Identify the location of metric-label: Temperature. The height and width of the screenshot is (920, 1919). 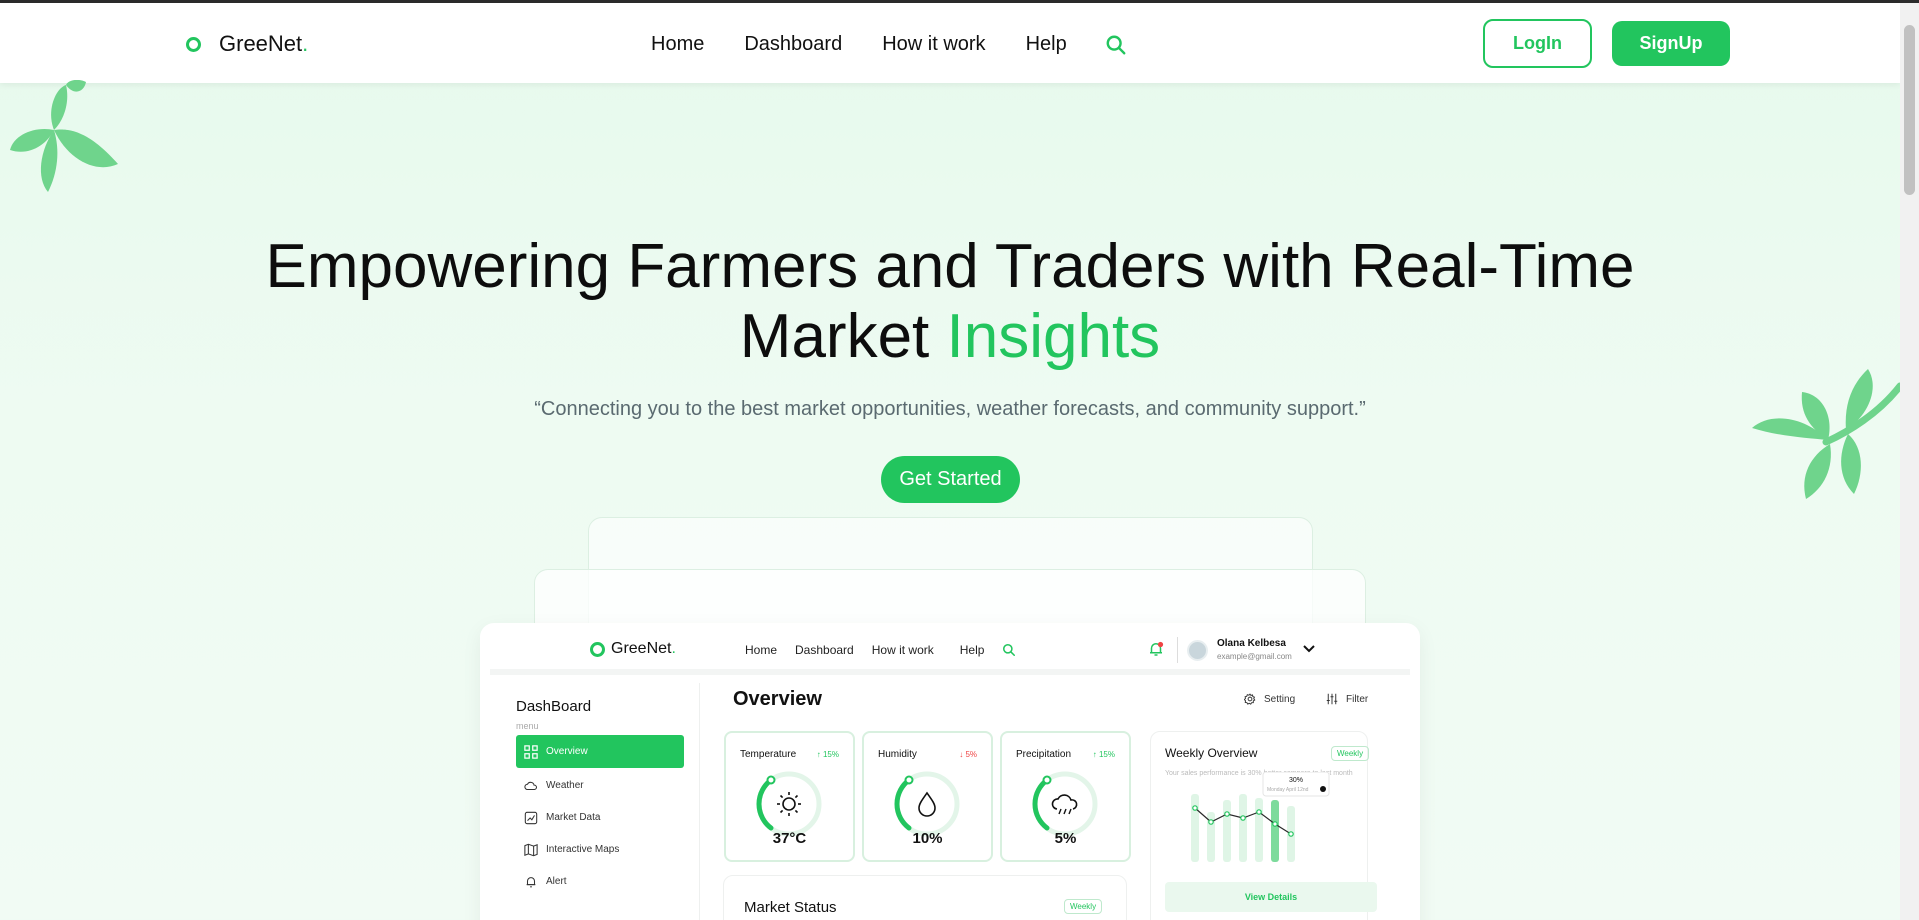
(768, 754).